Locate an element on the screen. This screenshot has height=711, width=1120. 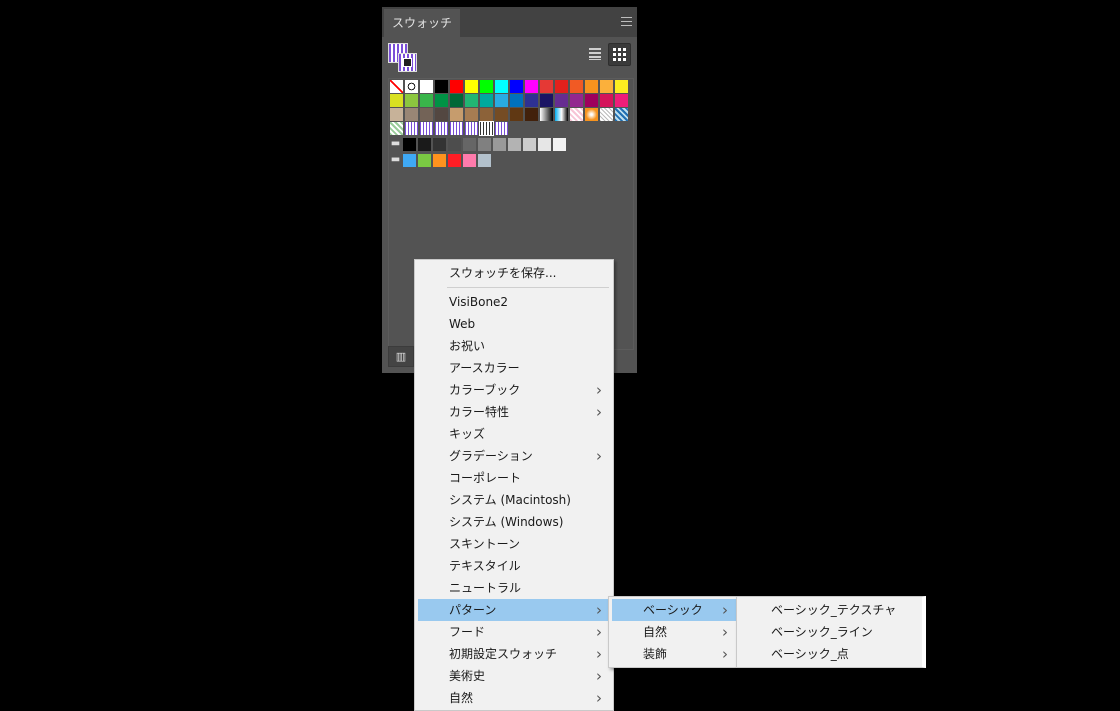
list-view-icon is located at coordinates (595, 54).